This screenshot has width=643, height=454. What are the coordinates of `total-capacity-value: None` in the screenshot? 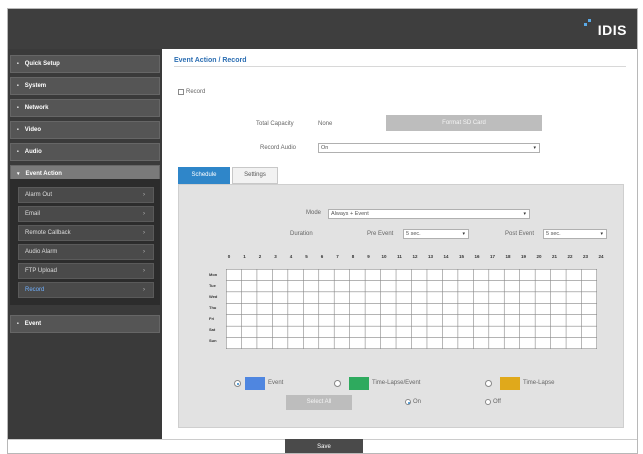 It's located at (325, 124).